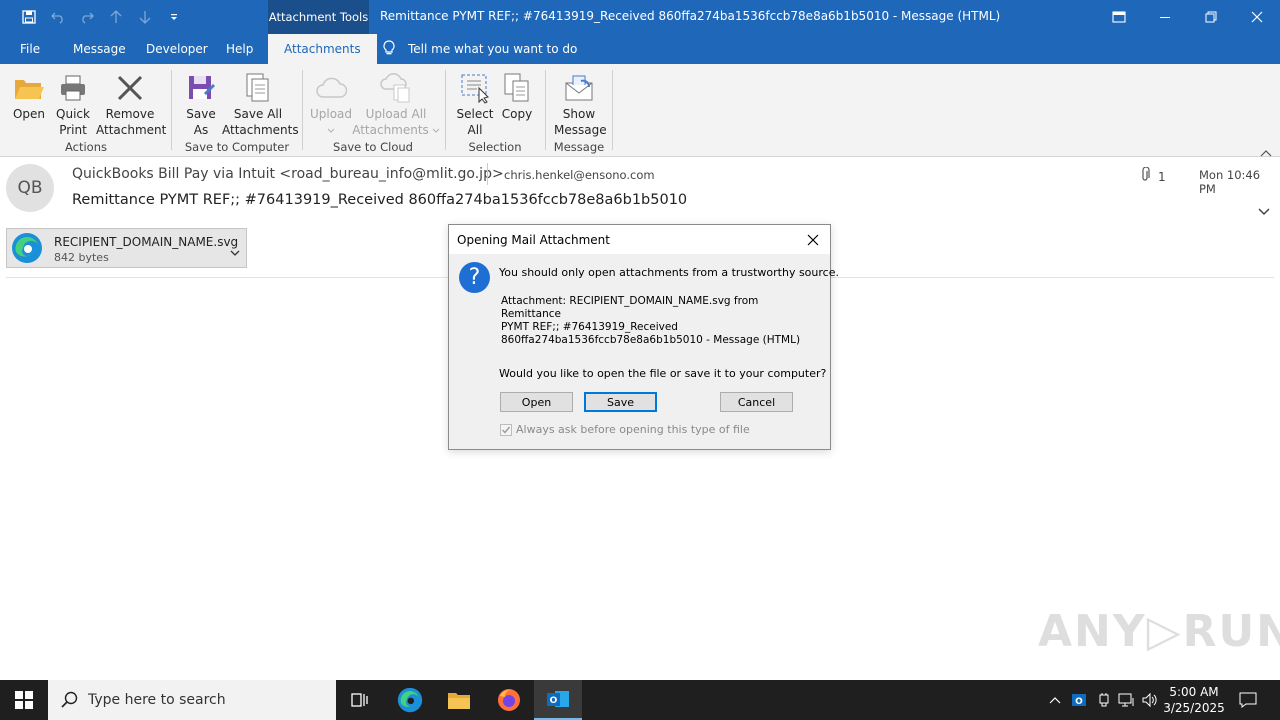 The image size is (1280, 720). Describe the element at coordinates (29, 88) in the screenshot. I see `folder-open-icon` at that location.